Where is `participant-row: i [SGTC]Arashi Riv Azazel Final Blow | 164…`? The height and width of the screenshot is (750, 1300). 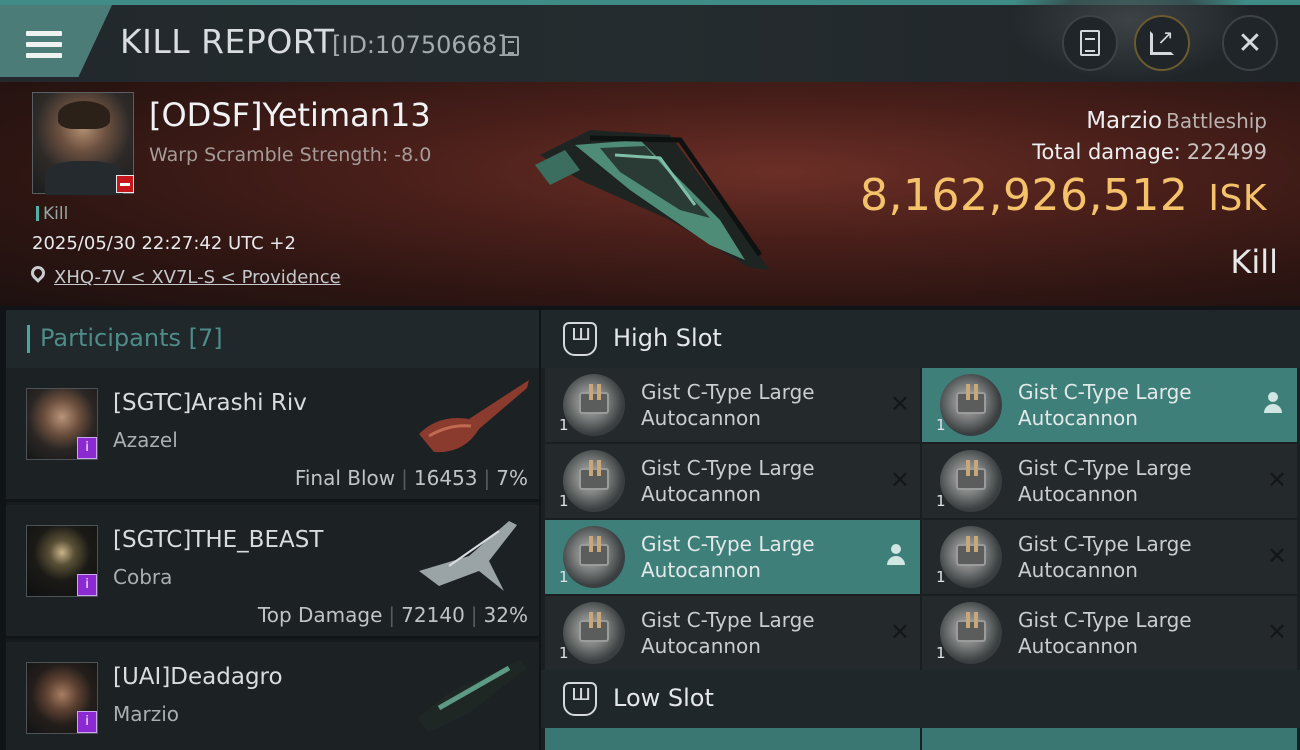 participant-row: i [SGTC]Arashi Riv Azazel Final Blow | 164… is located at coordinates (272, 435).